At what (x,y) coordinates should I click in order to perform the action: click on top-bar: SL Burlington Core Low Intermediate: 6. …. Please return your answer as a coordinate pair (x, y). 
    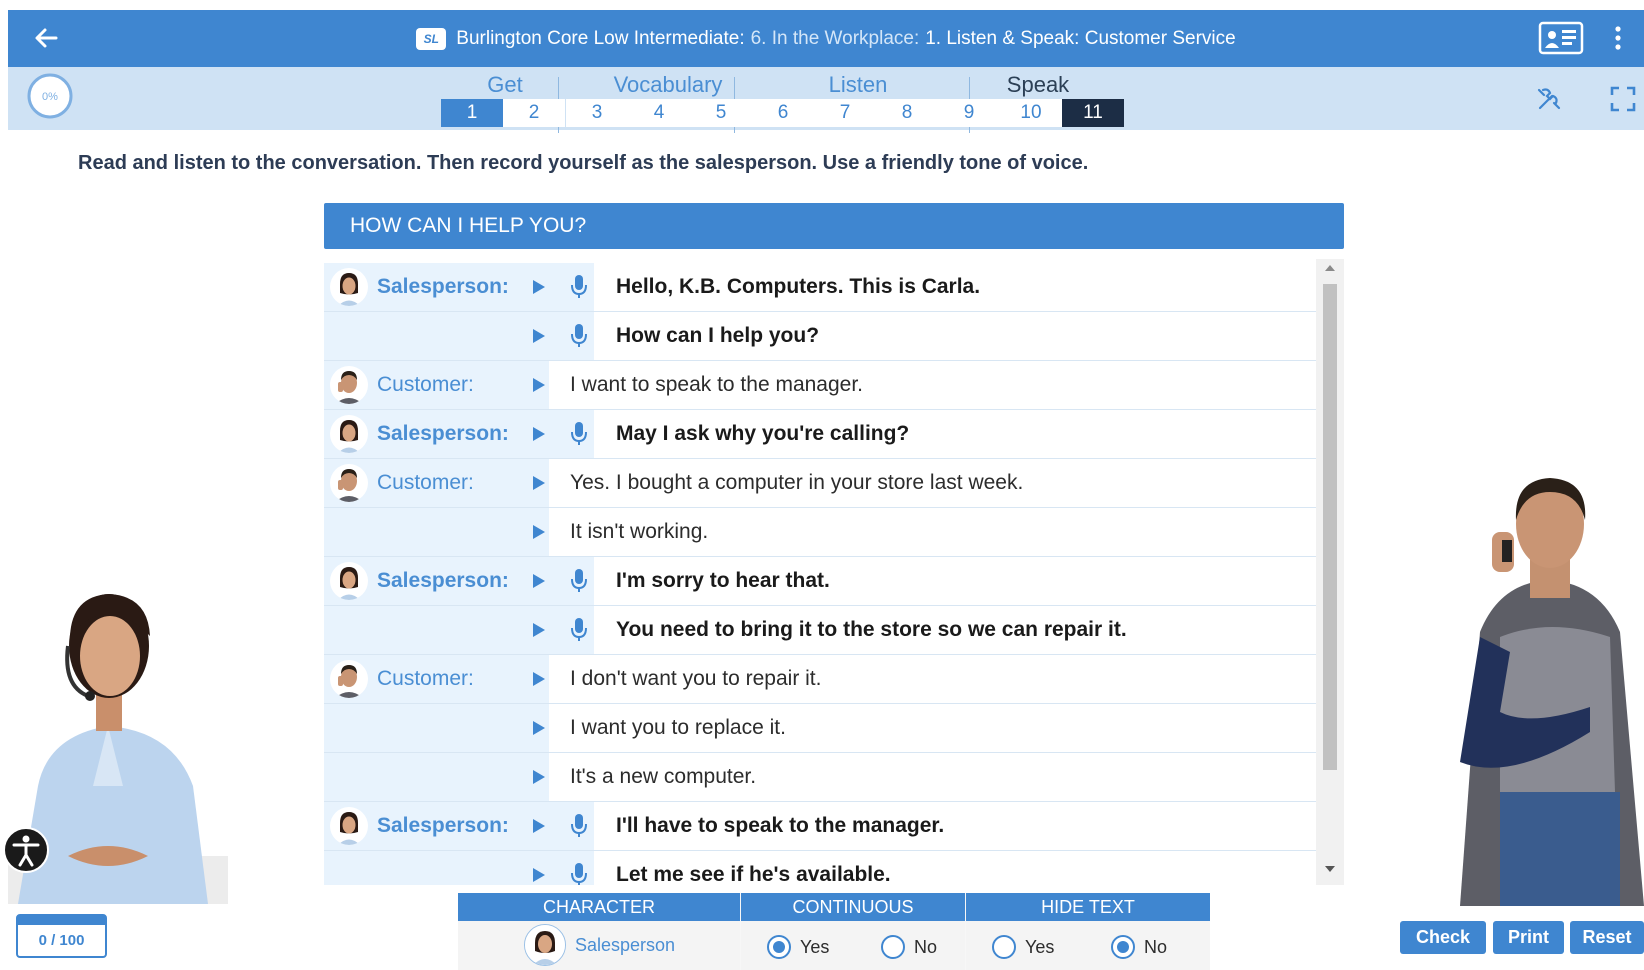
    Looking at the image, I should click on (826, 38).